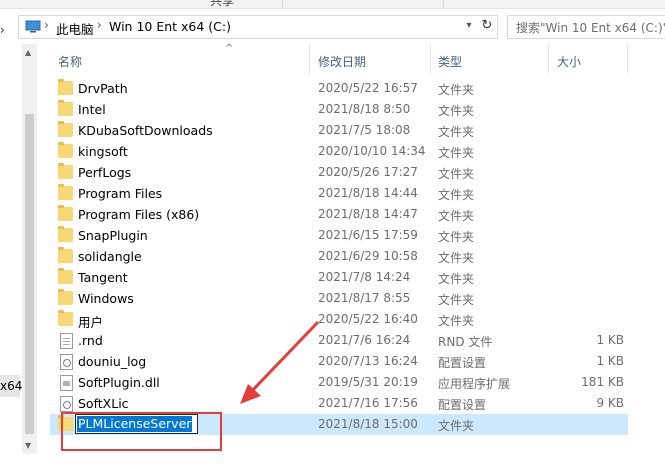 This screenshot has width=665, height=466. What do you see at coordinates (103, 277) in the screenshot?
I see `row-name: Tangent` at bounding box center [103, 277].